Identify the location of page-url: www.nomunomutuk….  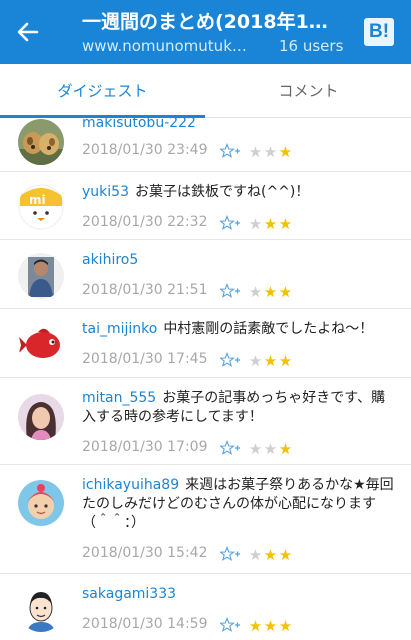
(172, 46).